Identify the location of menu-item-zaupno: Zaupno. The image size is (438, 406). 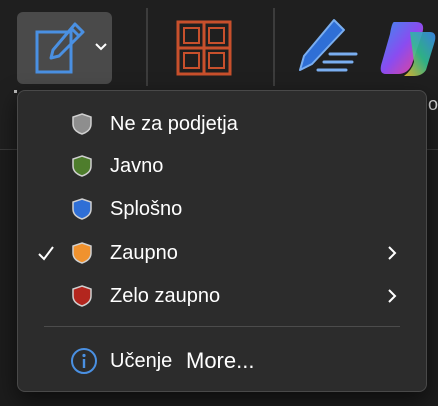
(222, 253).